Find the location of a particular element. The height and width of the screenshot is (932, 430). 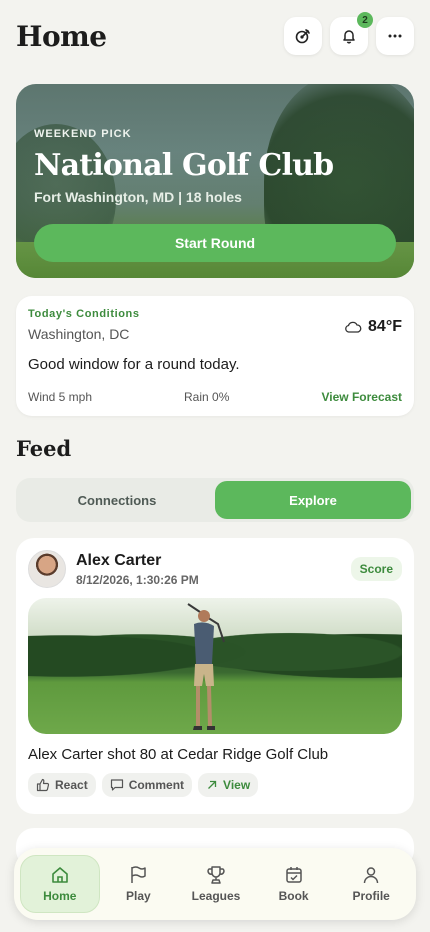

notifications-button: 2 is located at coordinates (351, 33).